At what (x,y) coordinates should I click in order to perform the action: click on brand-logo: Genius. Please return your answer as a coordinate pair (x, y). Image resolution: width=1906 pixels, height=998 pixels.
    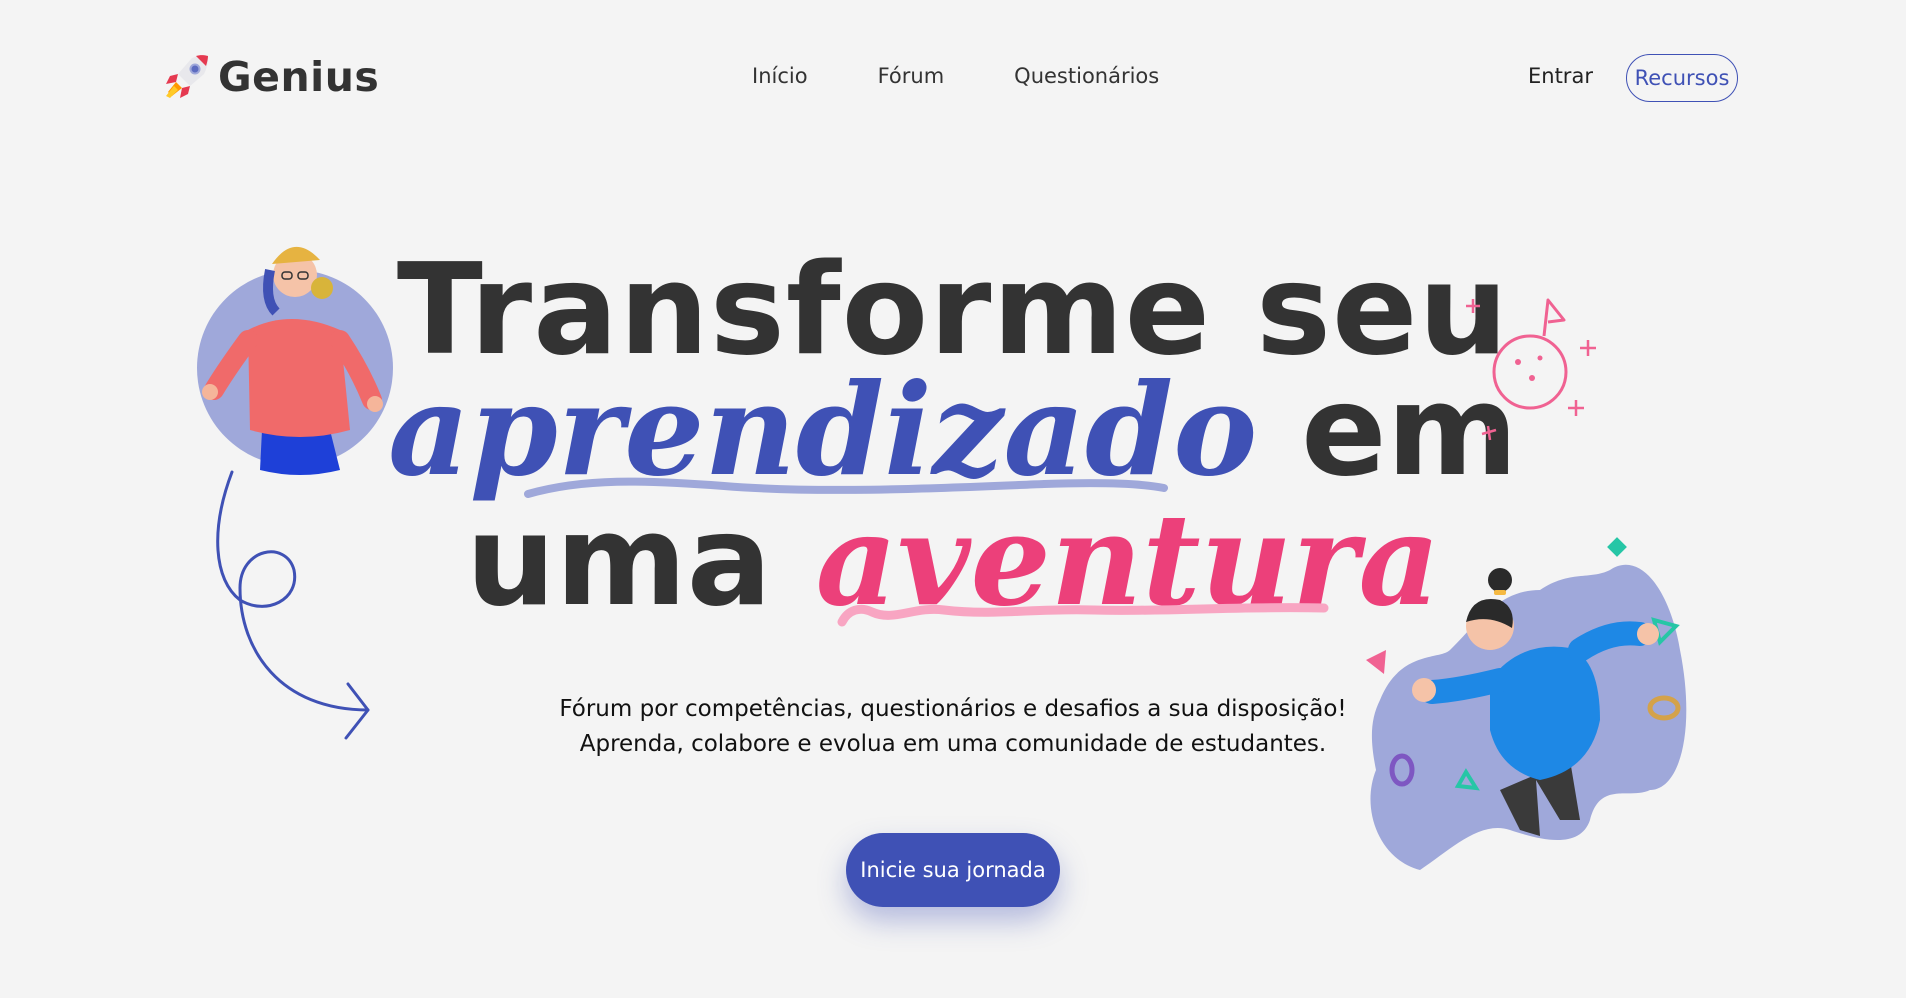
    Looking at the image, I should click on (270, 77).